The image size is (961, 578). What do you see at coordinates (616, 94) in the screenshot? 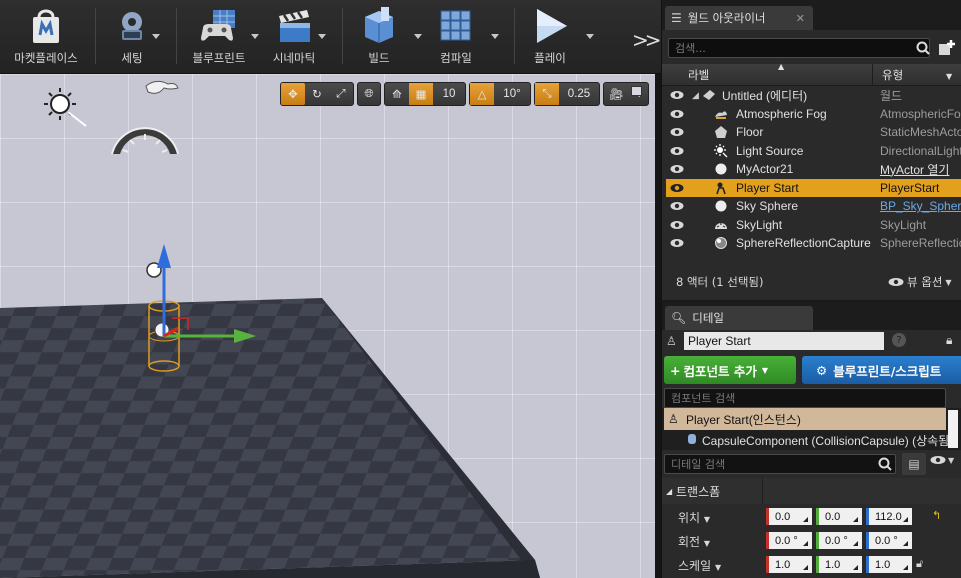
I see `camera-speed-icon: 🎥︎` at bounding box center [616, 94].